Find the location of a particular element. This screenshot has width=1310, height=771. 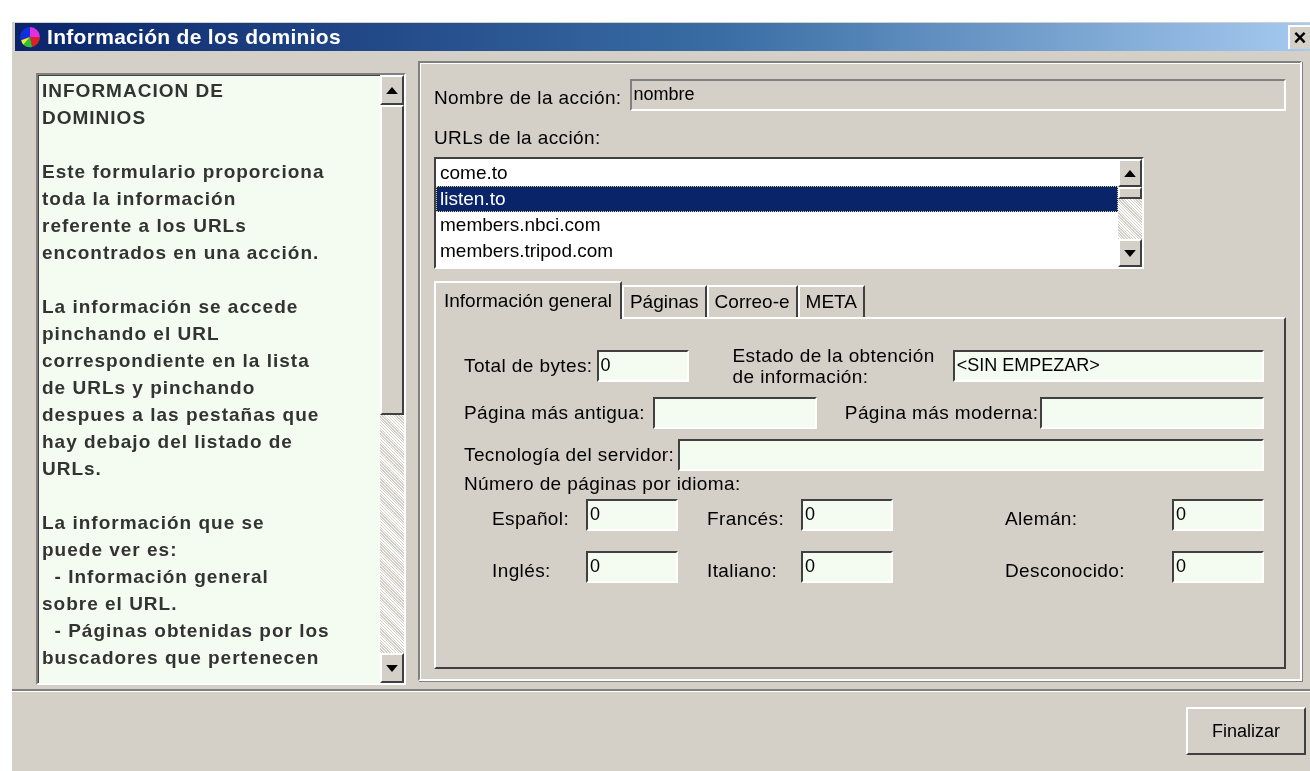

field-label: Inglés: is located at coordinates (522, 571).